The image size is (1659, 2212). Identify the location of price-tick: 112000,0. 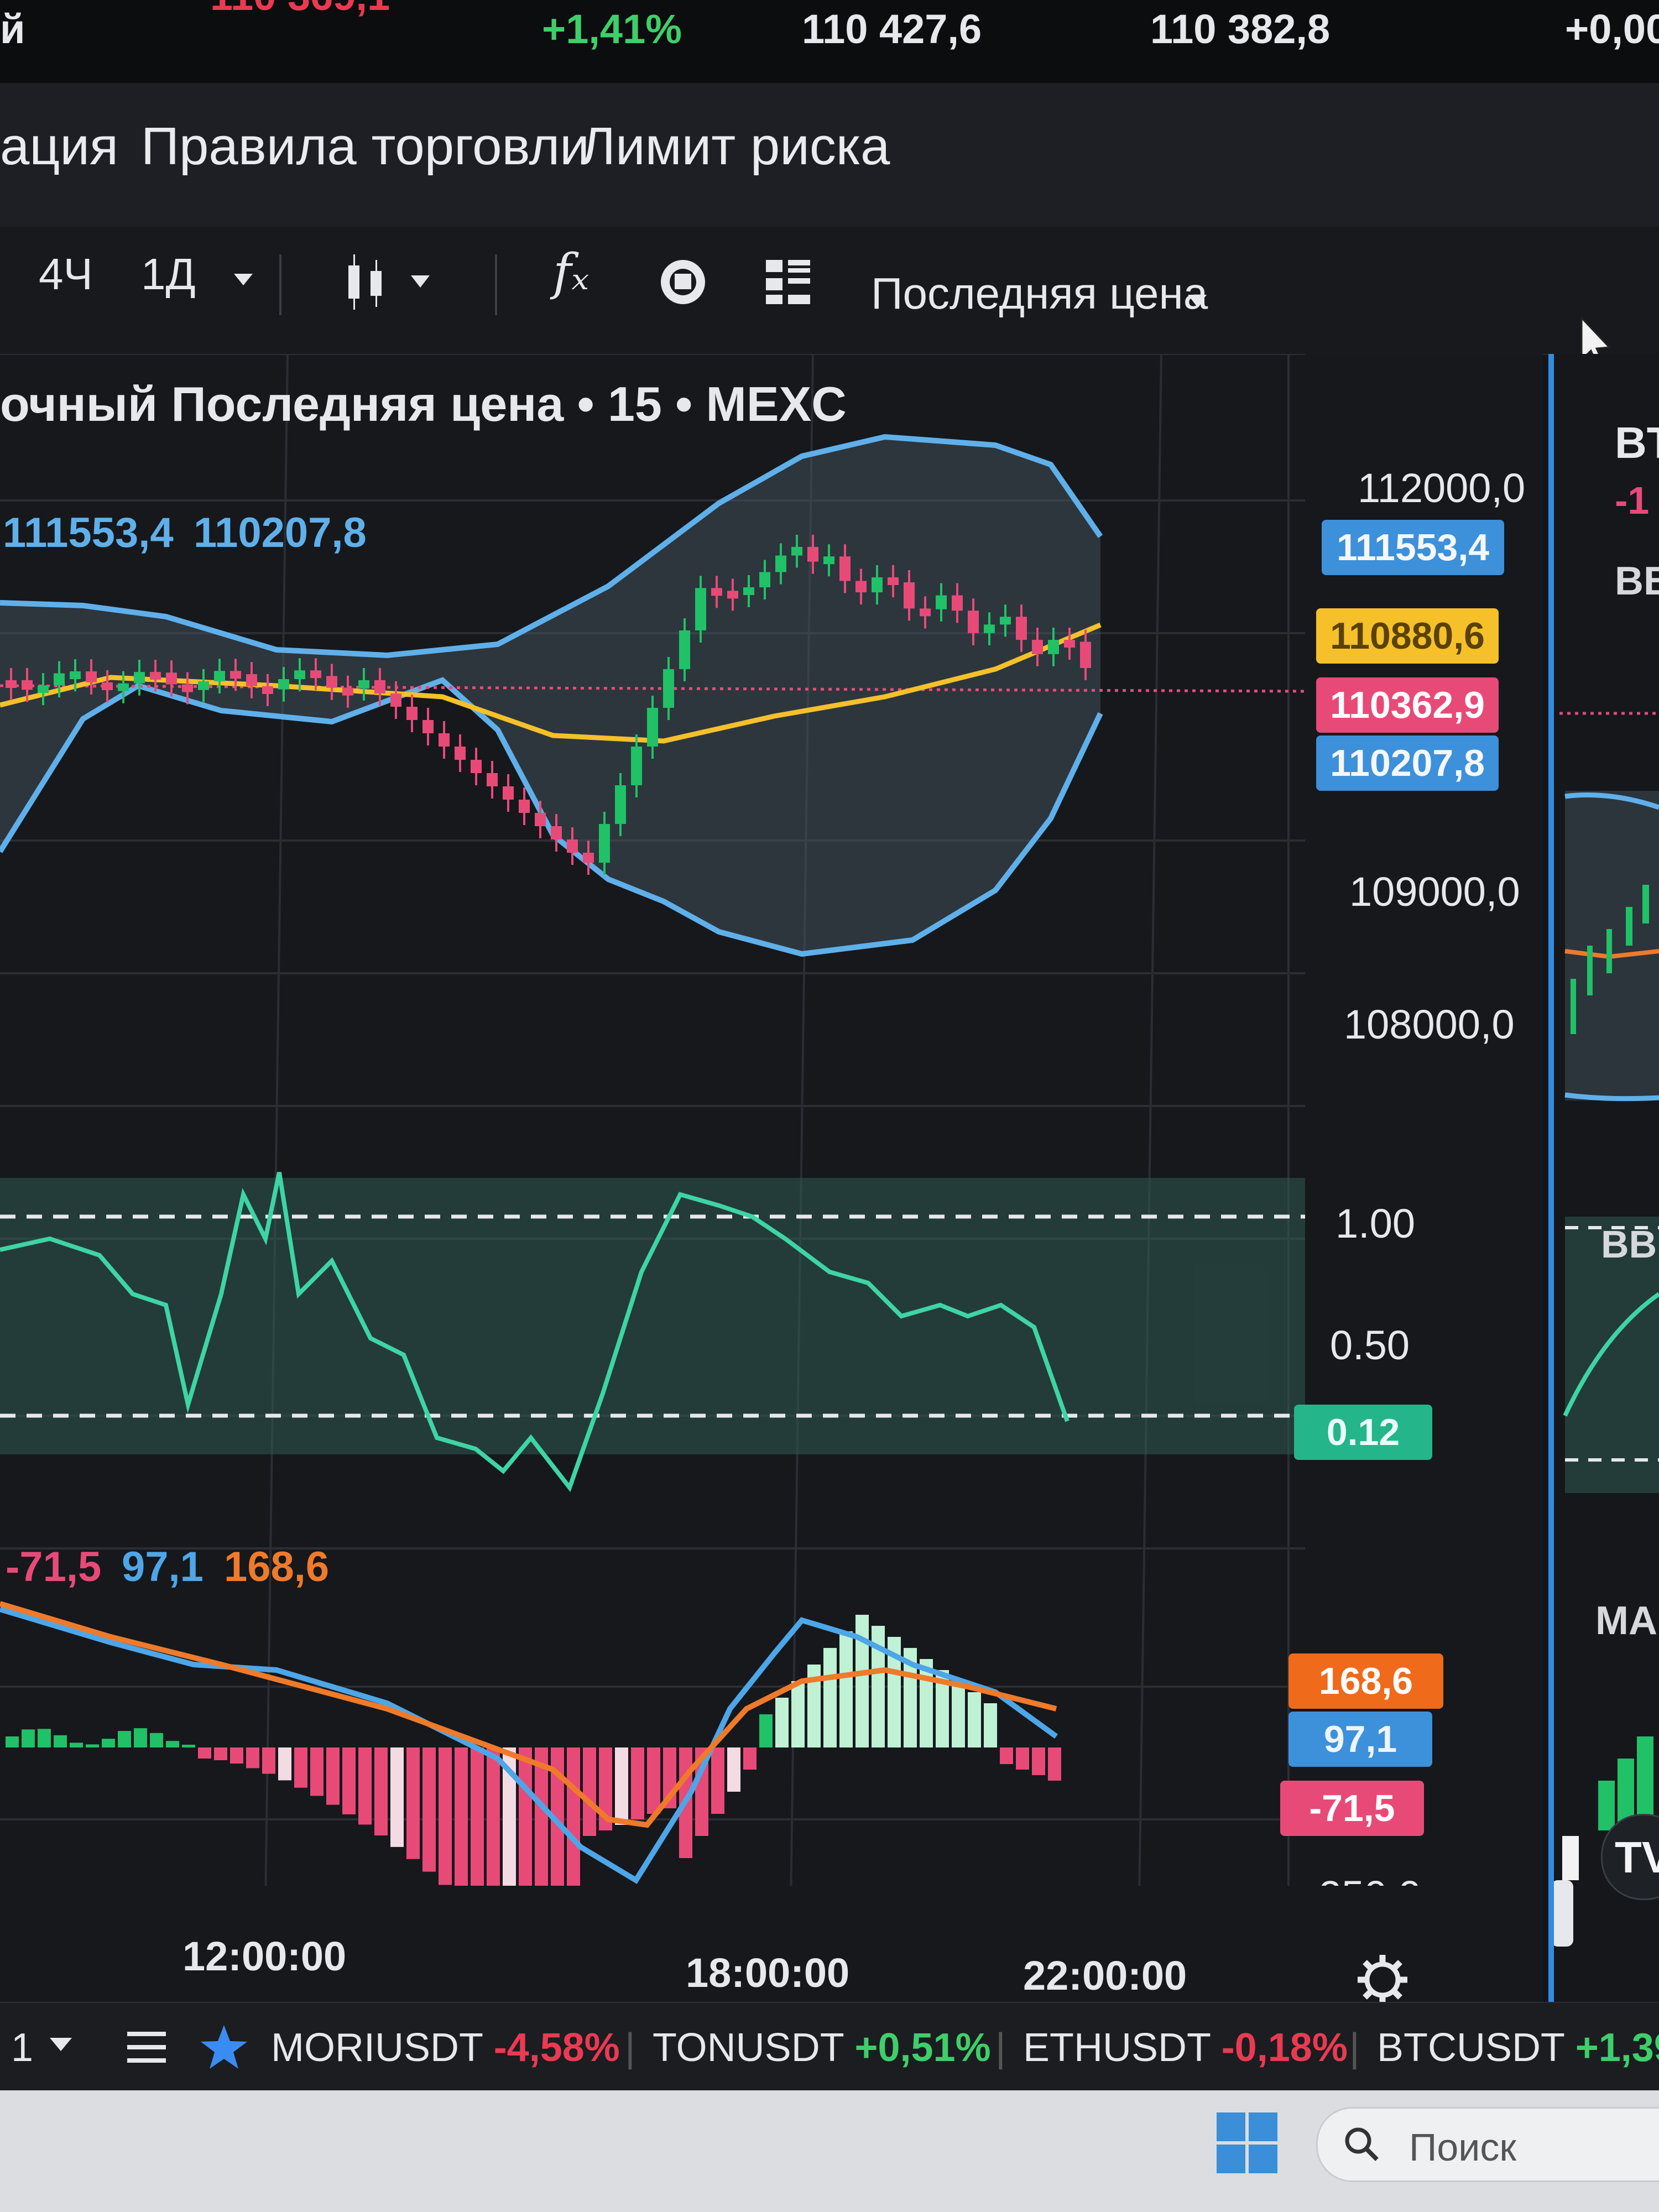
(1442, 488).